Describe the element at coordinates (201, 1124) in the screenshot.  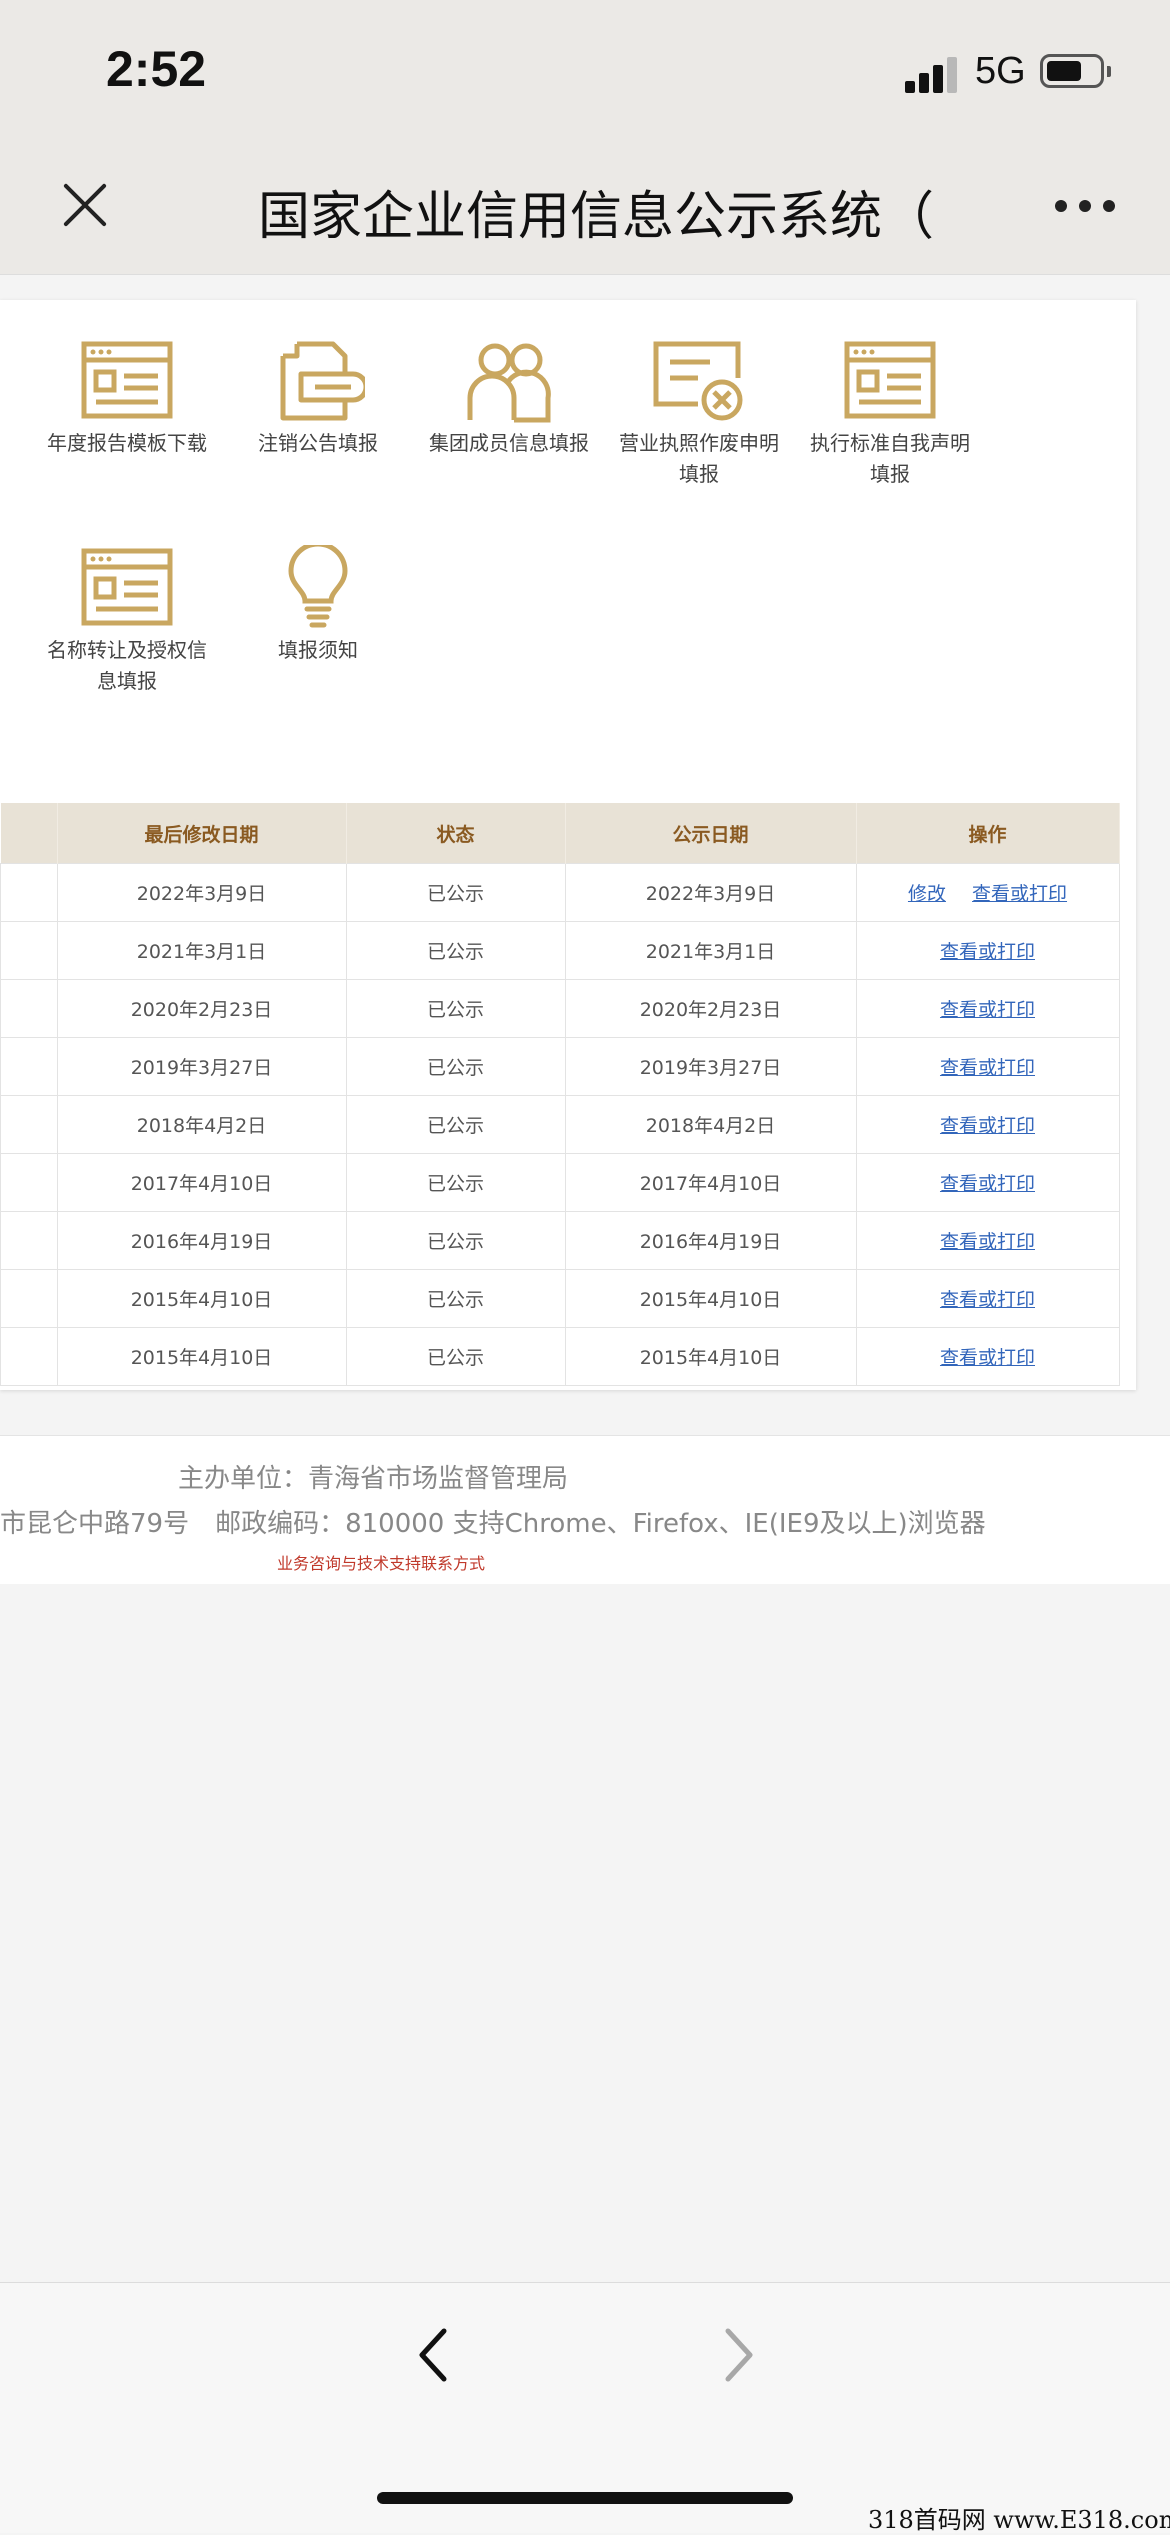
I see `table-cell-modified-date: 2018年4月2日` at that location.